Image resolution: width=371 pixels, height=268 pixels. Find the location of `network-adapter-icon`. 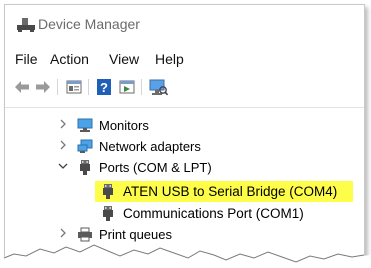

network-adapter-icon is located at coordinates (85, 146).